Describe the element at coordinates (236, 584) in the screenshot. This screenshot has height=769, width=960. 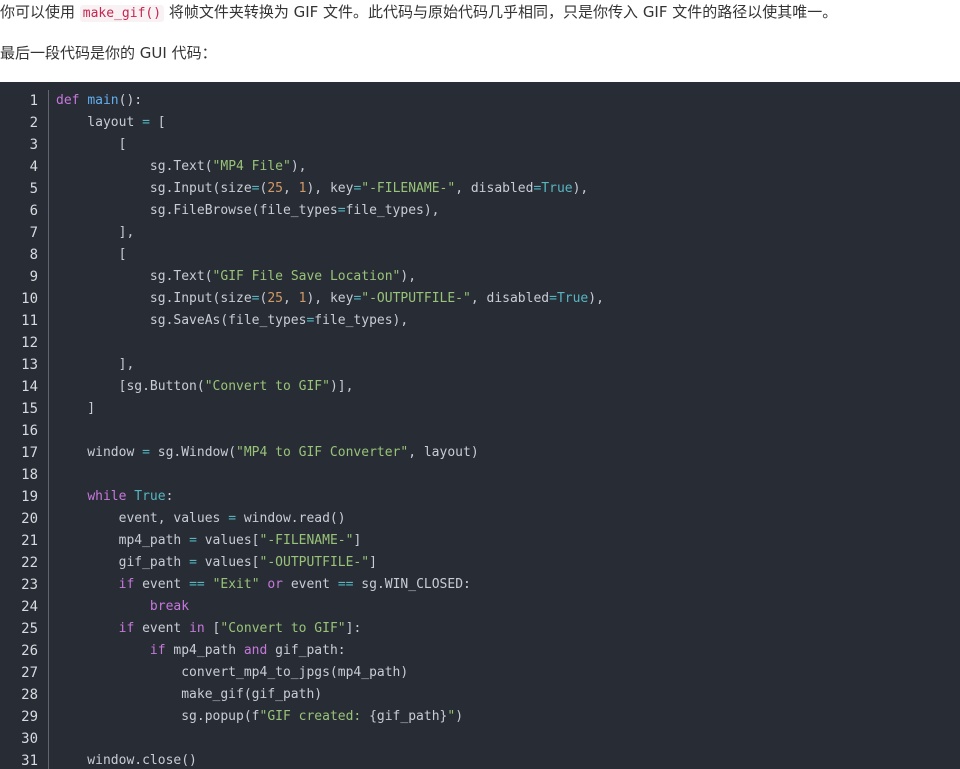
I see `code-token: "Exit"` at that location.